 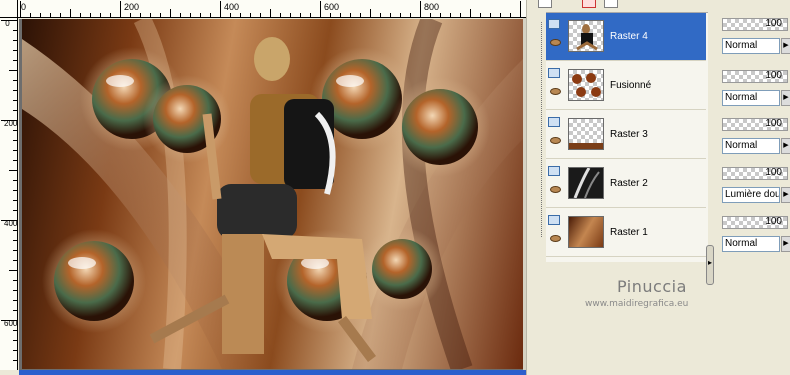 I want to click on layer-properties: 100 Lumière douce ▶, so click(x=755, y=186).